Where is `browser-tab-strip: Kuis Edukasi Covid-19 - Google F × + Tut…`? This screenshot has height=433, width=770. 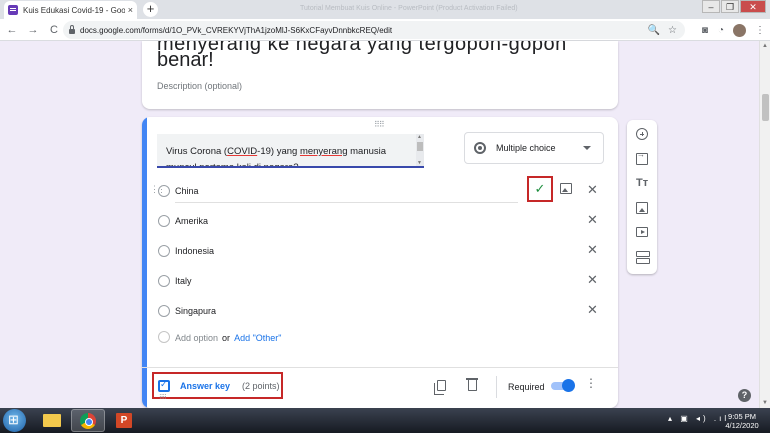
browser-tab-strip: Kuis Edukasi Covid-19 - Google F × + Tut… is located at coordinates (385, 9).